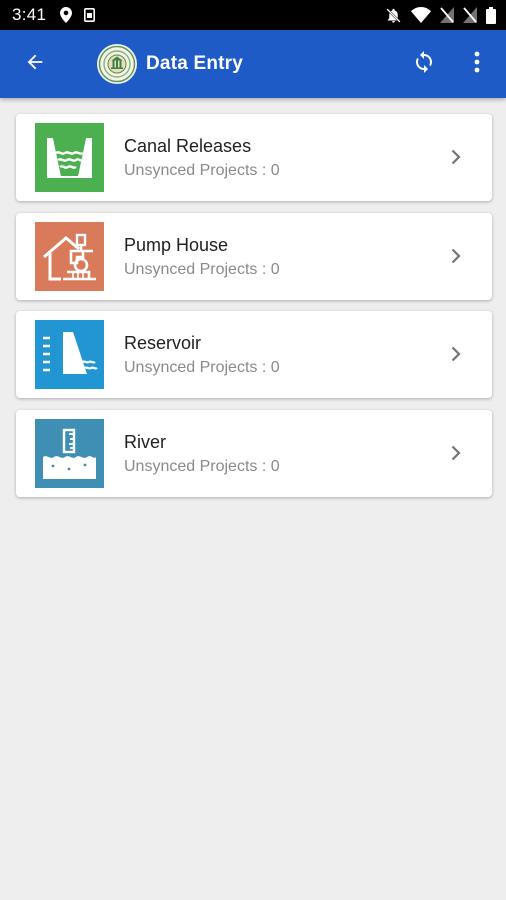  What do you see at coordinates (69, 453) in the screenshot?
I see `river-icon` at bounding box center [69, 453].